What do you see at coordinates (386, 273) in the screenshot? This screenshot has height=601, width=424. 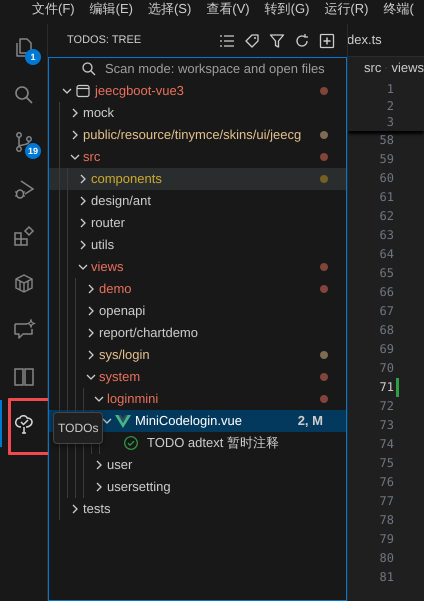 I see `line-number: 65` at bounding box center [386, 273].